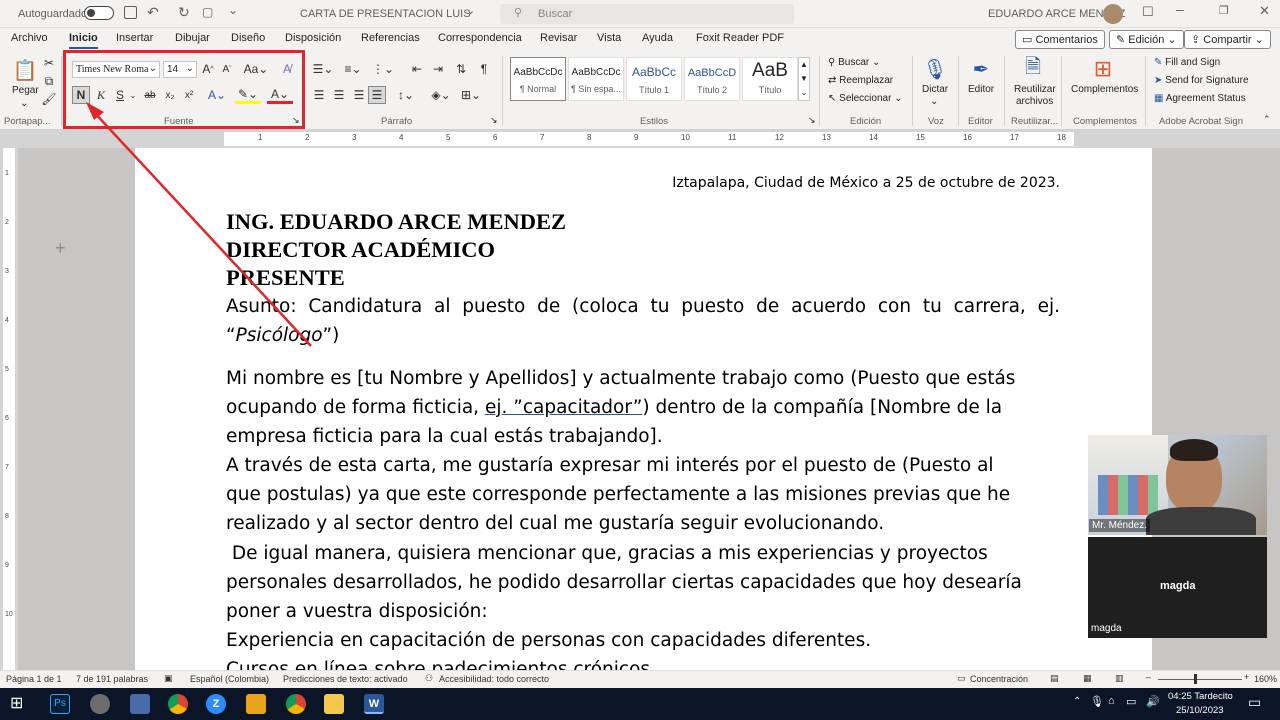 The image size is (1280, 720). I want to click on accessibility-icon: ⚇, so click(429, 678).